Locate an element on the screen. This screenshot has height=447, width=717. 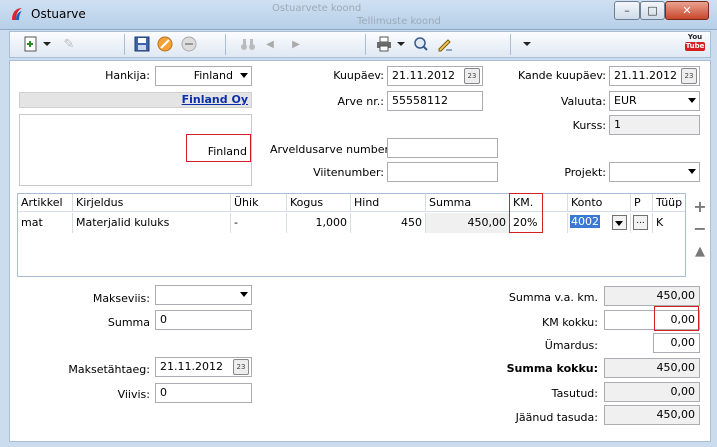
cell-kogus: 1,000 is located at coordinates (319, 223).